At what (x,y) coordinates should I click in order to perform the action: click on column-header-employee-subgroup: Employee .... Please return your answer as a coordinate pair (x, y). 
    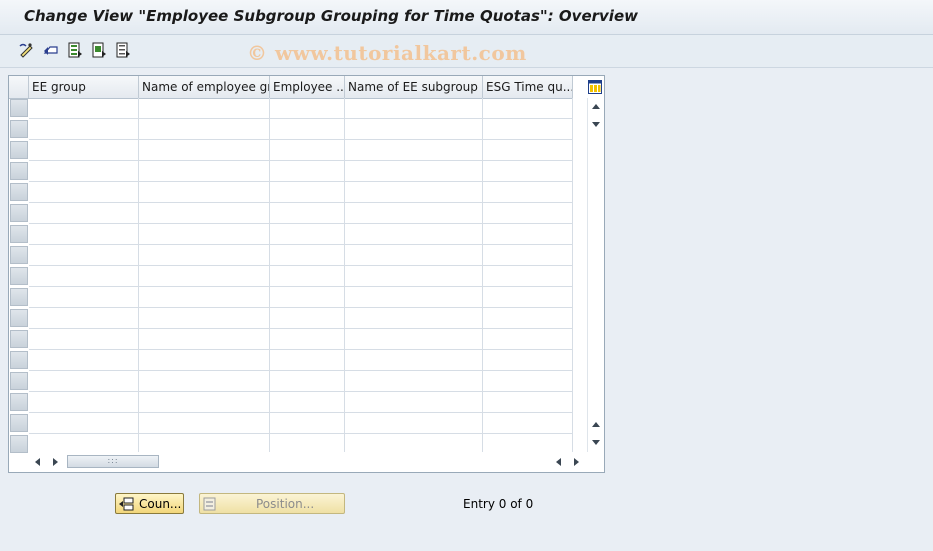
    Looking at the image, I should click on (307, 87).